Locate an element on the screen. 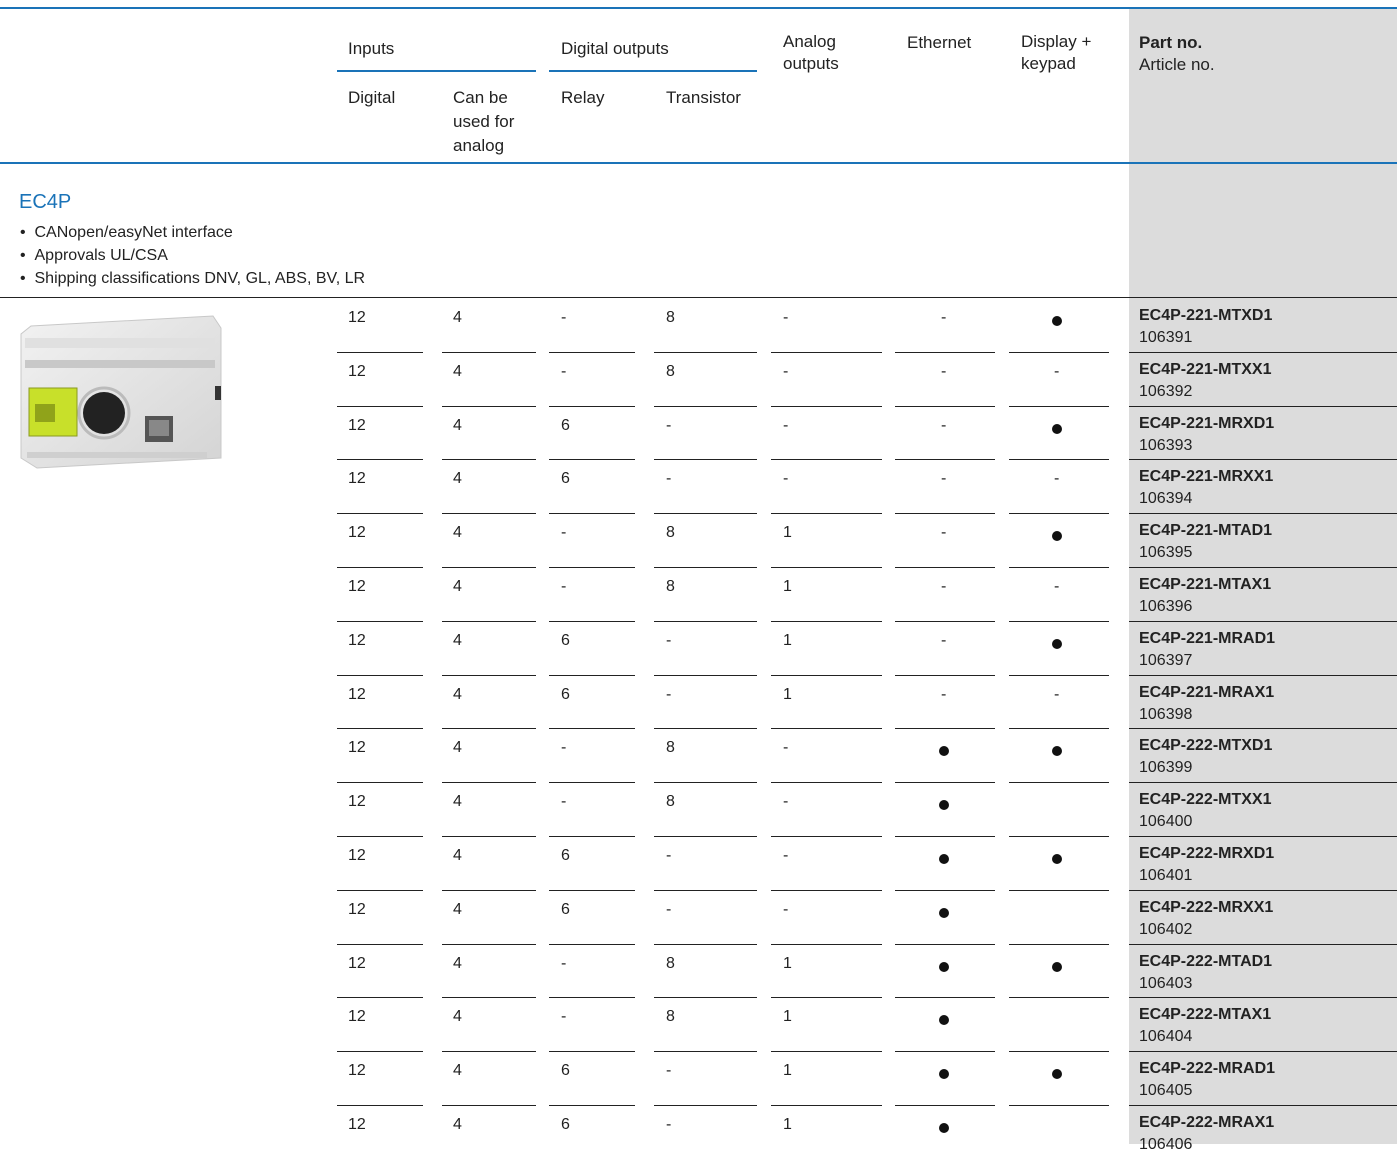 This screenshot has height=1155, width=1397. section-rule is located at coordinates (698, 297).